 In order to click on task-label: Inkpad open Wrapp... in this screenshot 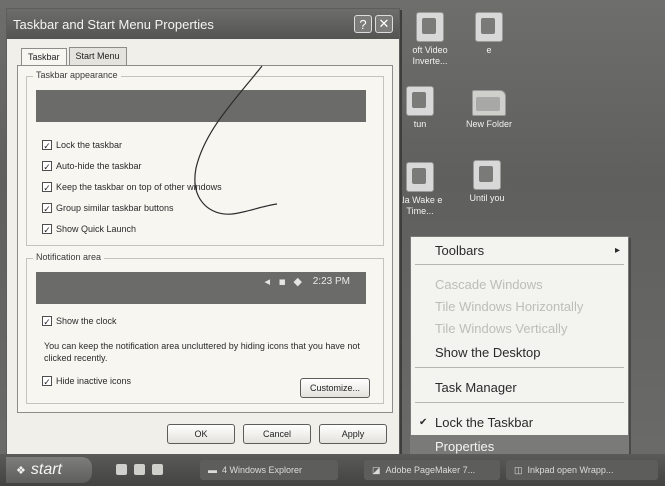, I will do `click(570, 470)`.